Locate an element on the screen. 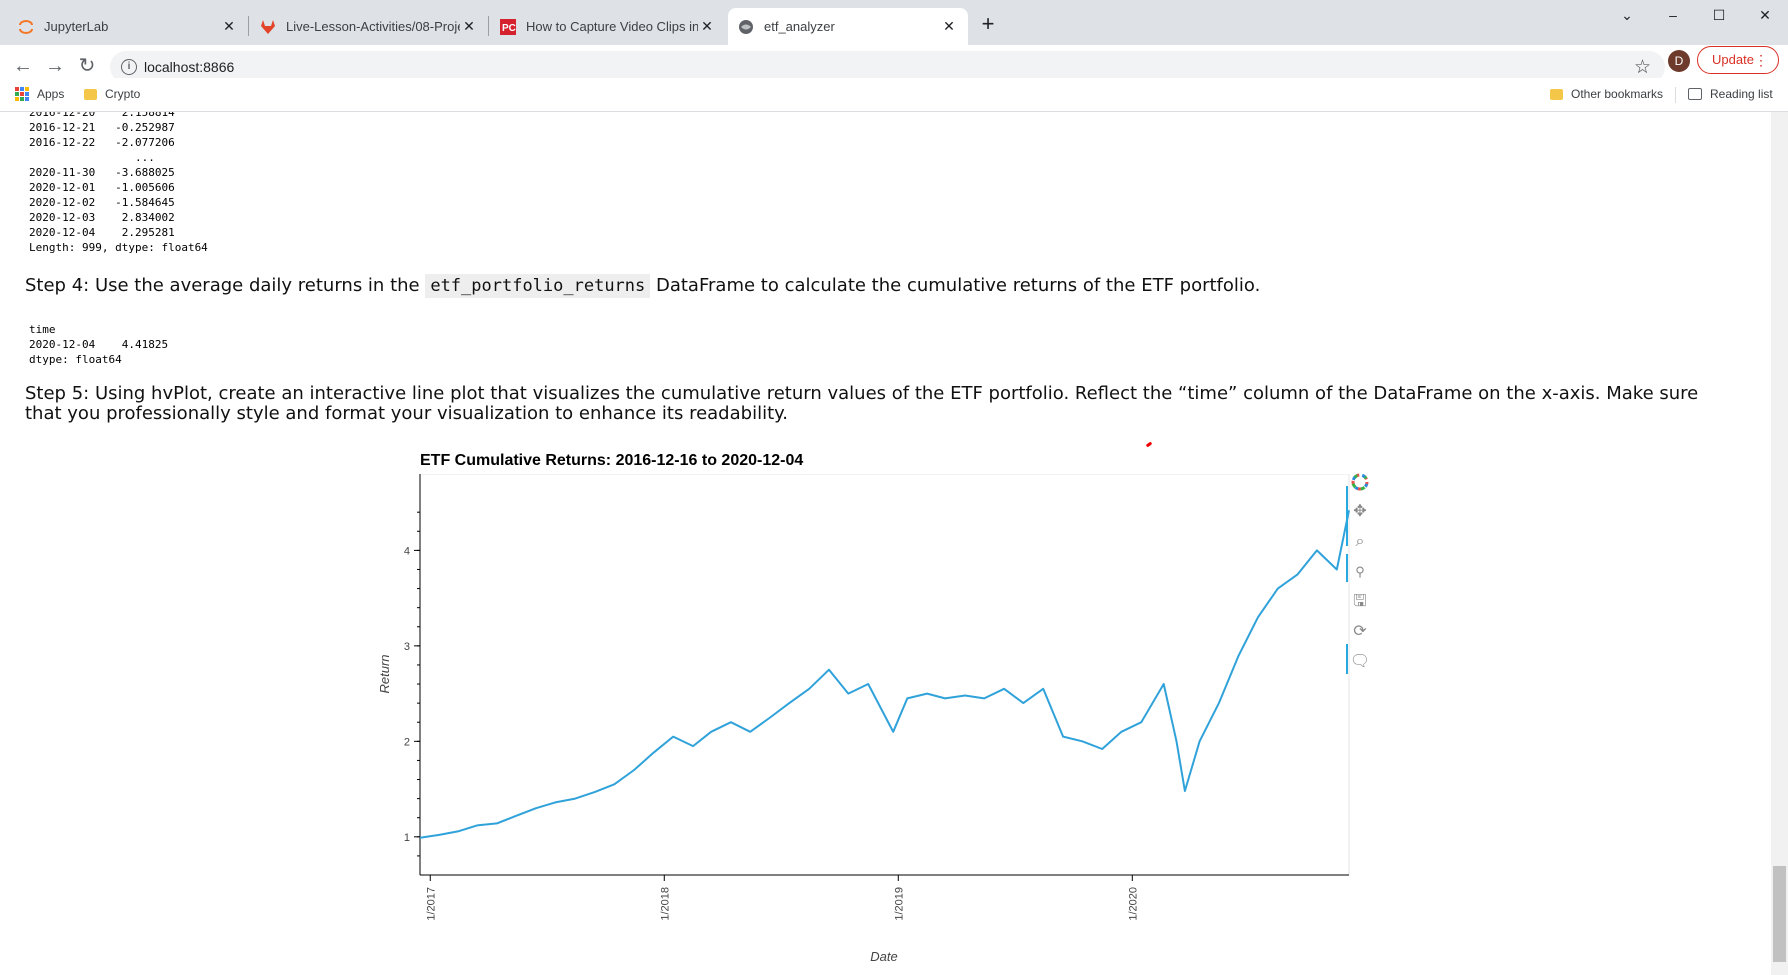 The image size is (1788, 975). x-tick-label: 1/2020 is located at coordinates (1133, 904).